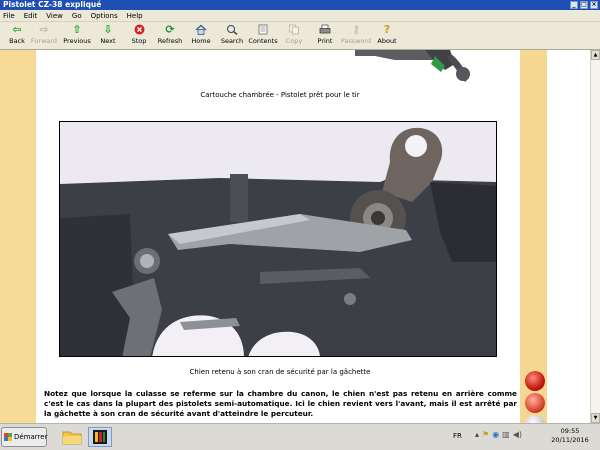 Image resolution: width=600 pixels, height=450 pixels. I want to click on maximize-button: □, so click(584, 5).